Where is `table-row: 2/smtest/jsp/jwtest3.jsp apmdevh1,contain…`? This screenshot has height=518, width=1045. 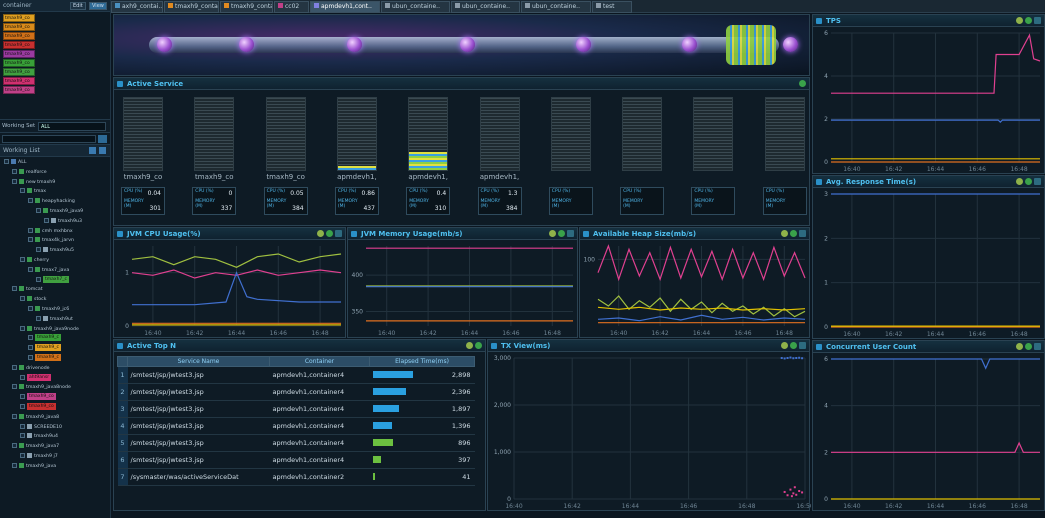 table-row: 2/smtest/jsp/jwtest3.jsp apmdevh1,contain… is located at coordinates (296, 392).